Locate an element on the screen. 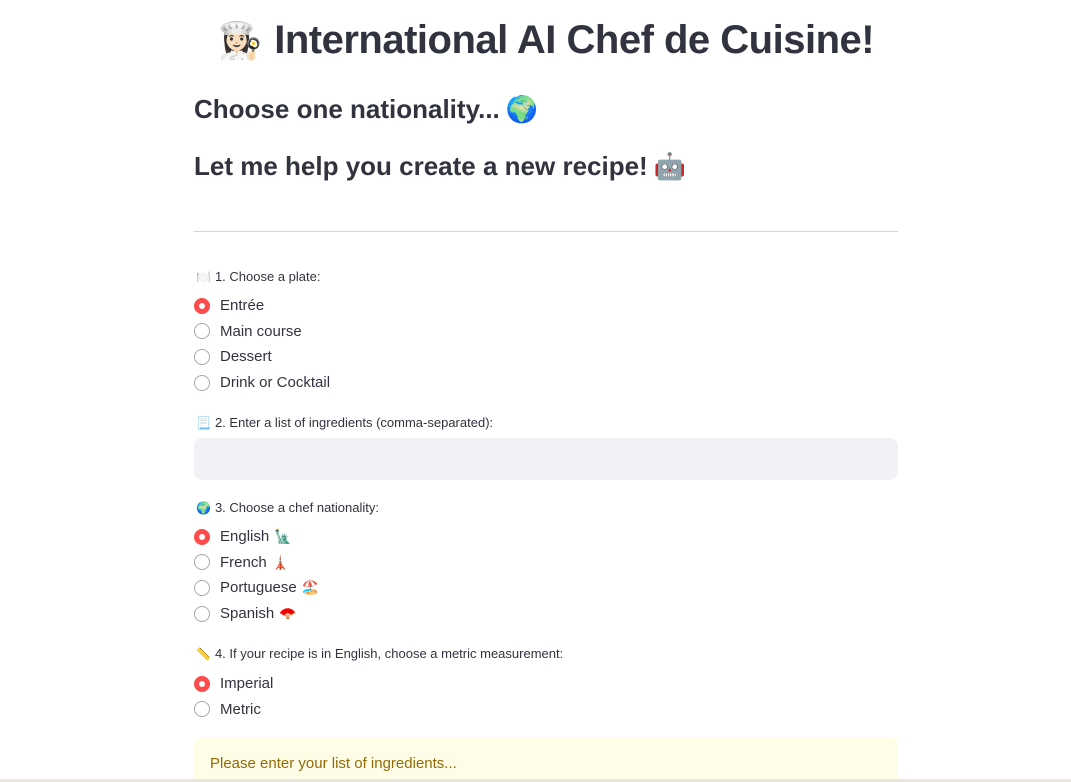 The width and height of the screenshot is (1071, 782). radio-label: Imperial is located at coordinates (247, 684).